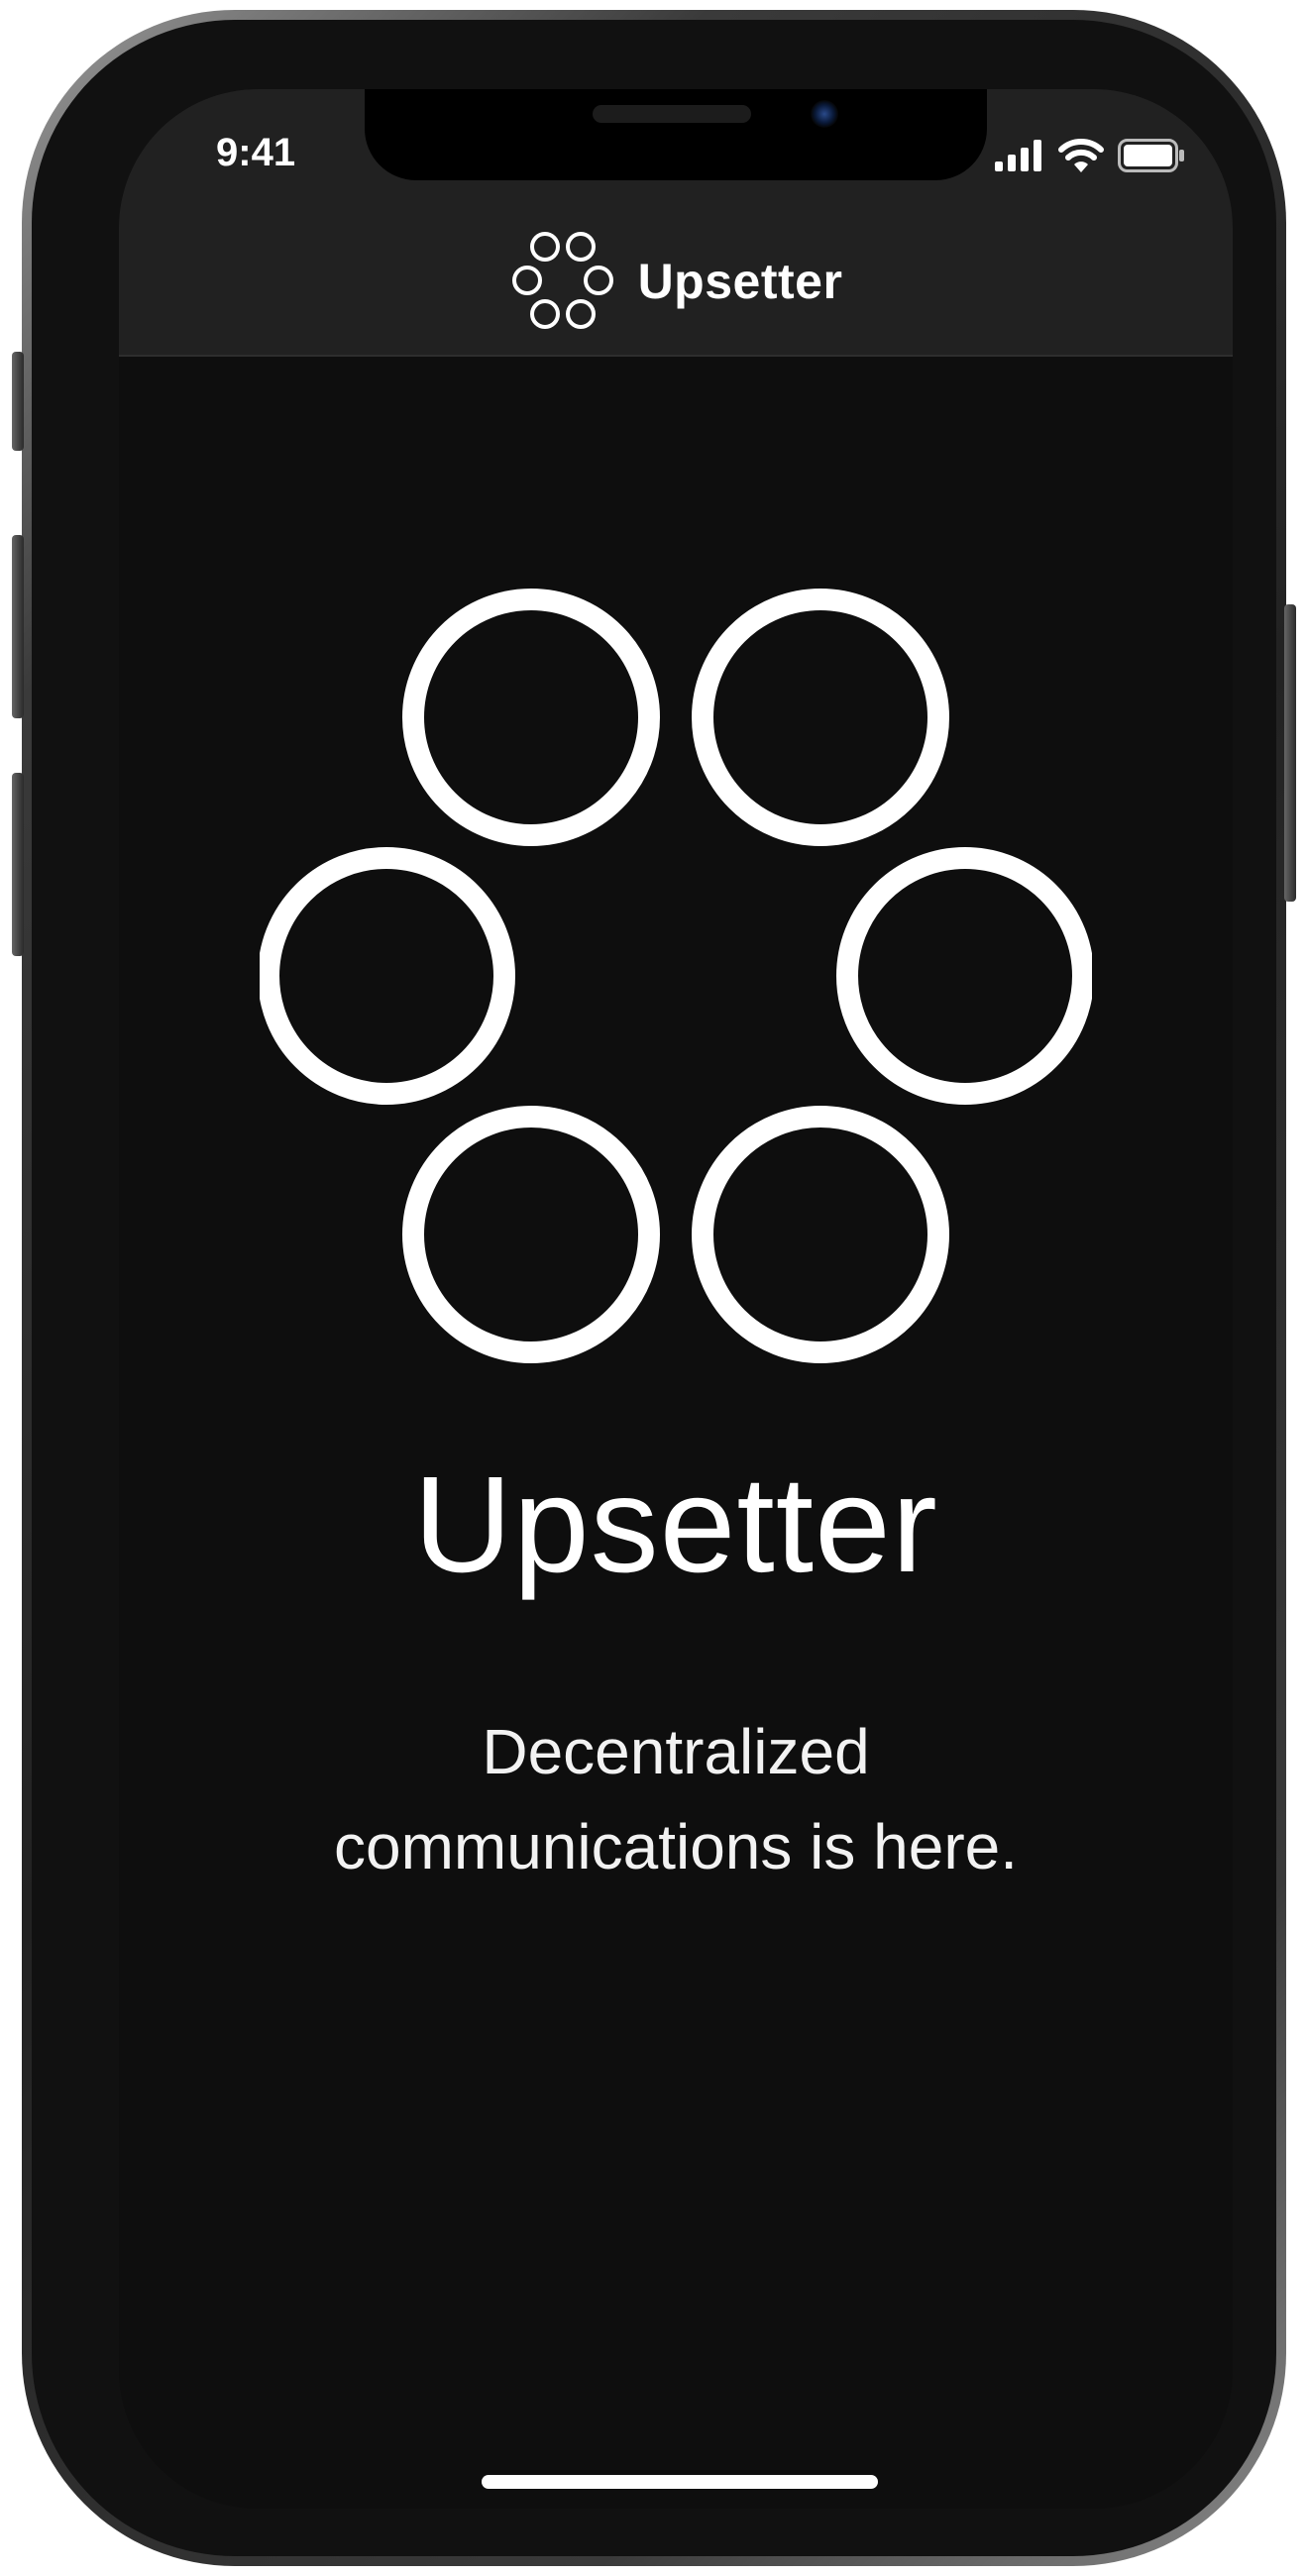  Describe the element at coordinates (1081, 156) in the screenshot. I see `wifi-icon` at that location.